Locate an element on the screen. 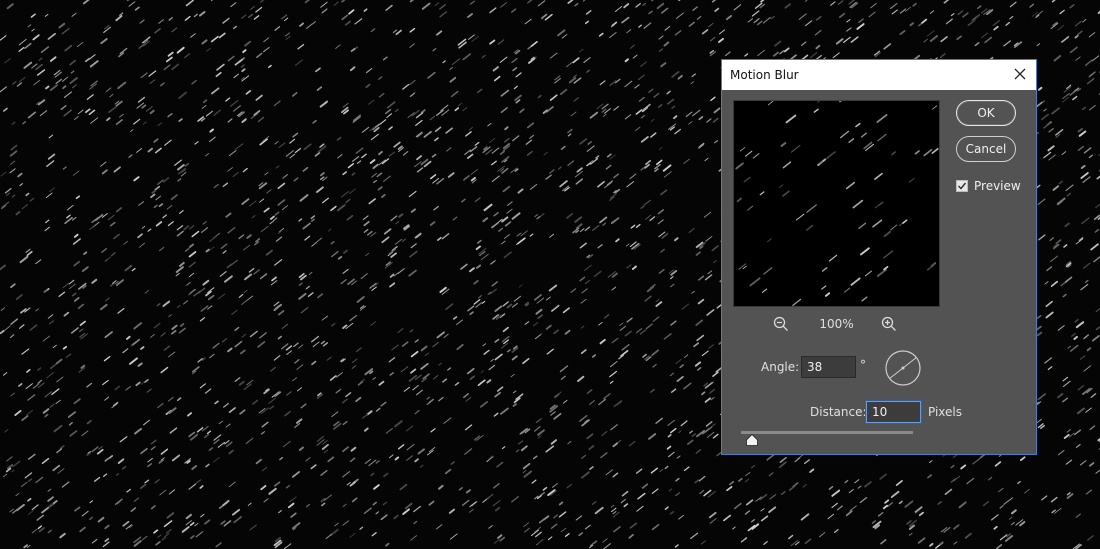 Image resolution: width=1100 pixels, height=549 pixels. zoom-in-icon is located at coordinates (889, 324).